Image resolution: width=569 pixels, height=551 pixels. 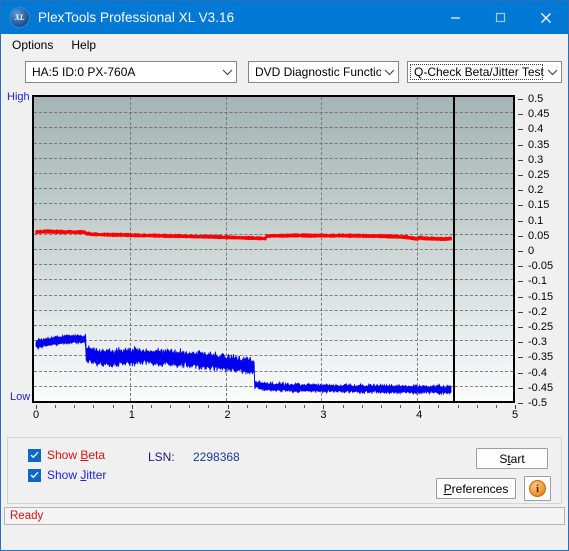 What do you see at coordinates (539, 175) in the screenshot?
I see `y-tick-label: 0.25` at bounding box center [539, 175].